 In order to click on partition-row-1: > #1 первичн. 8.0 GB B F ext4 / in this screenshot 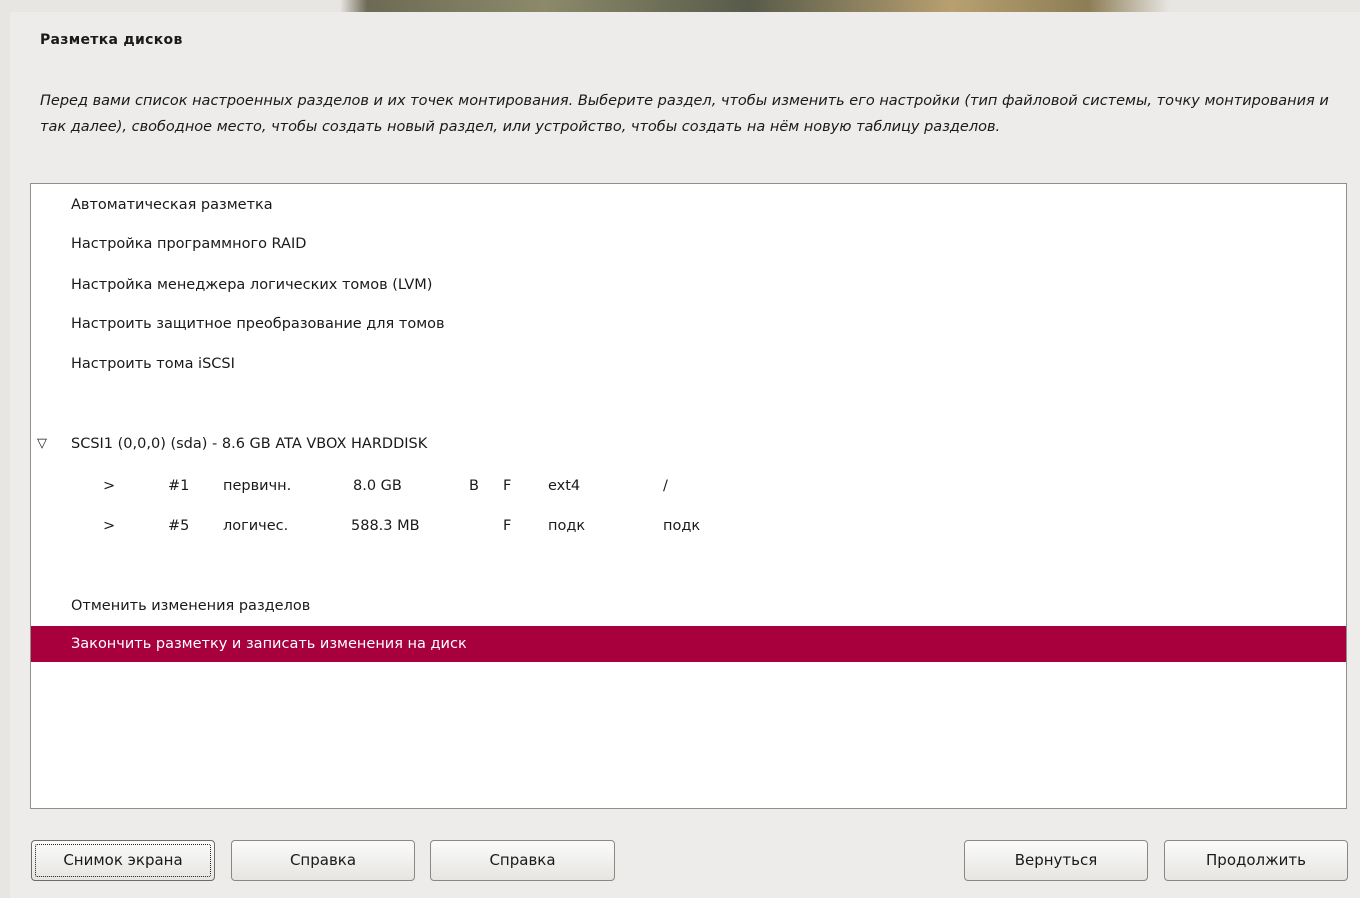, I will do `click(688, 486)`.